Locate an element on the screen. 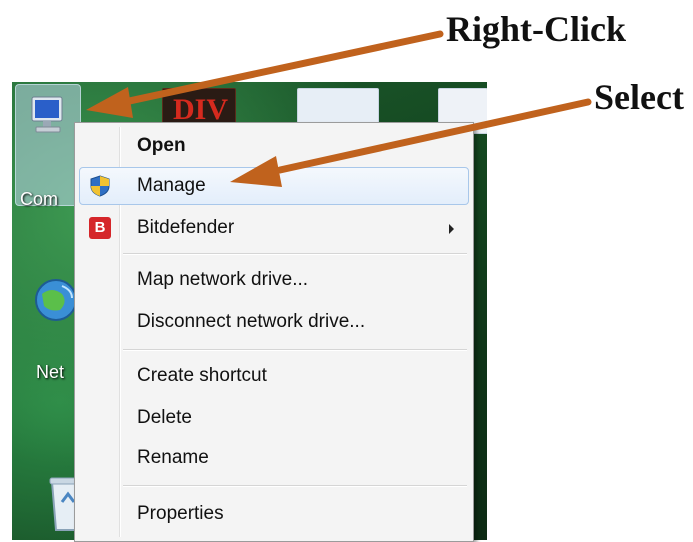 This screenshot has width=693, height=542. right-click-arrow is located at coordinates (265, 74).